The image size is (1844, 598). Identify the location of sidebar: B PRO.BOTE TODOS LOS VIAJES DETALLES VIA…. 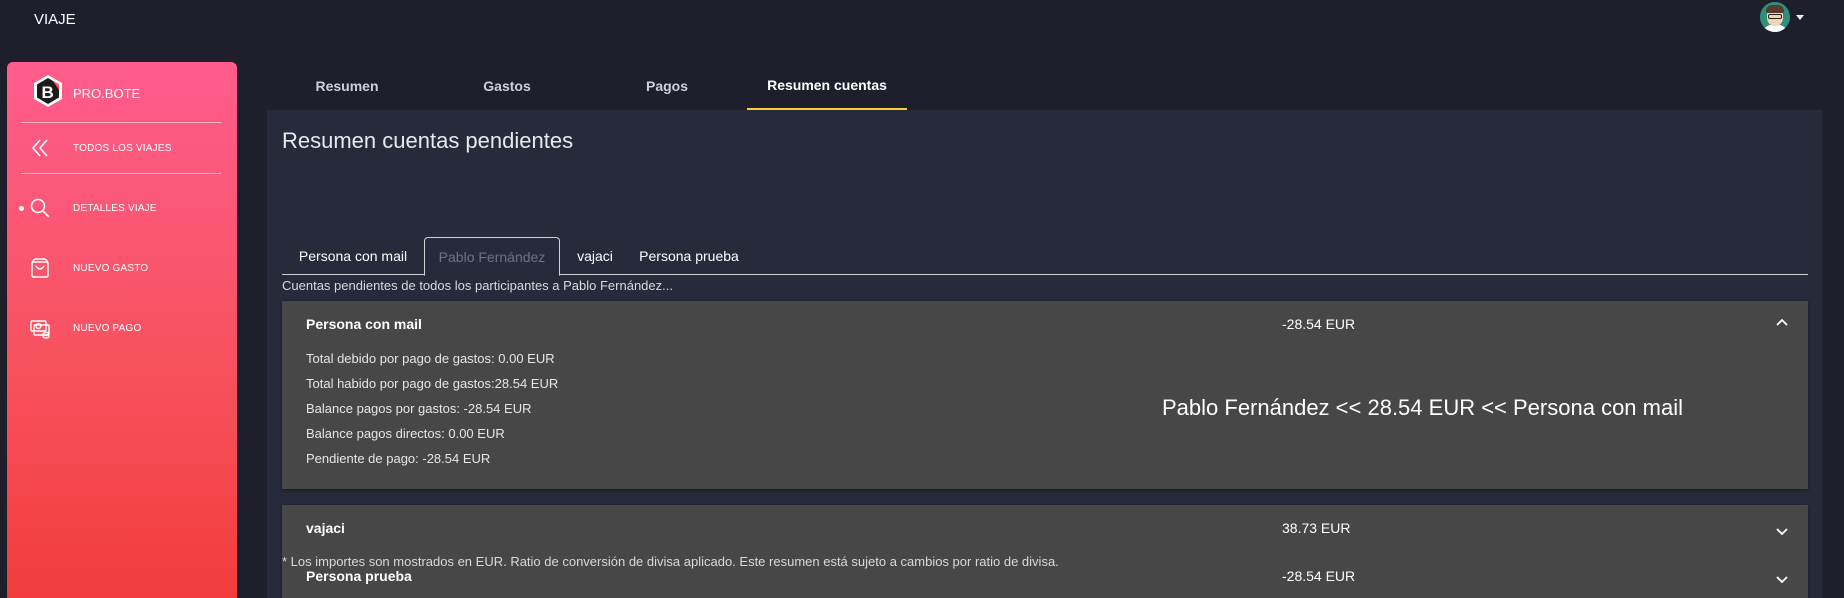
(122, 330).